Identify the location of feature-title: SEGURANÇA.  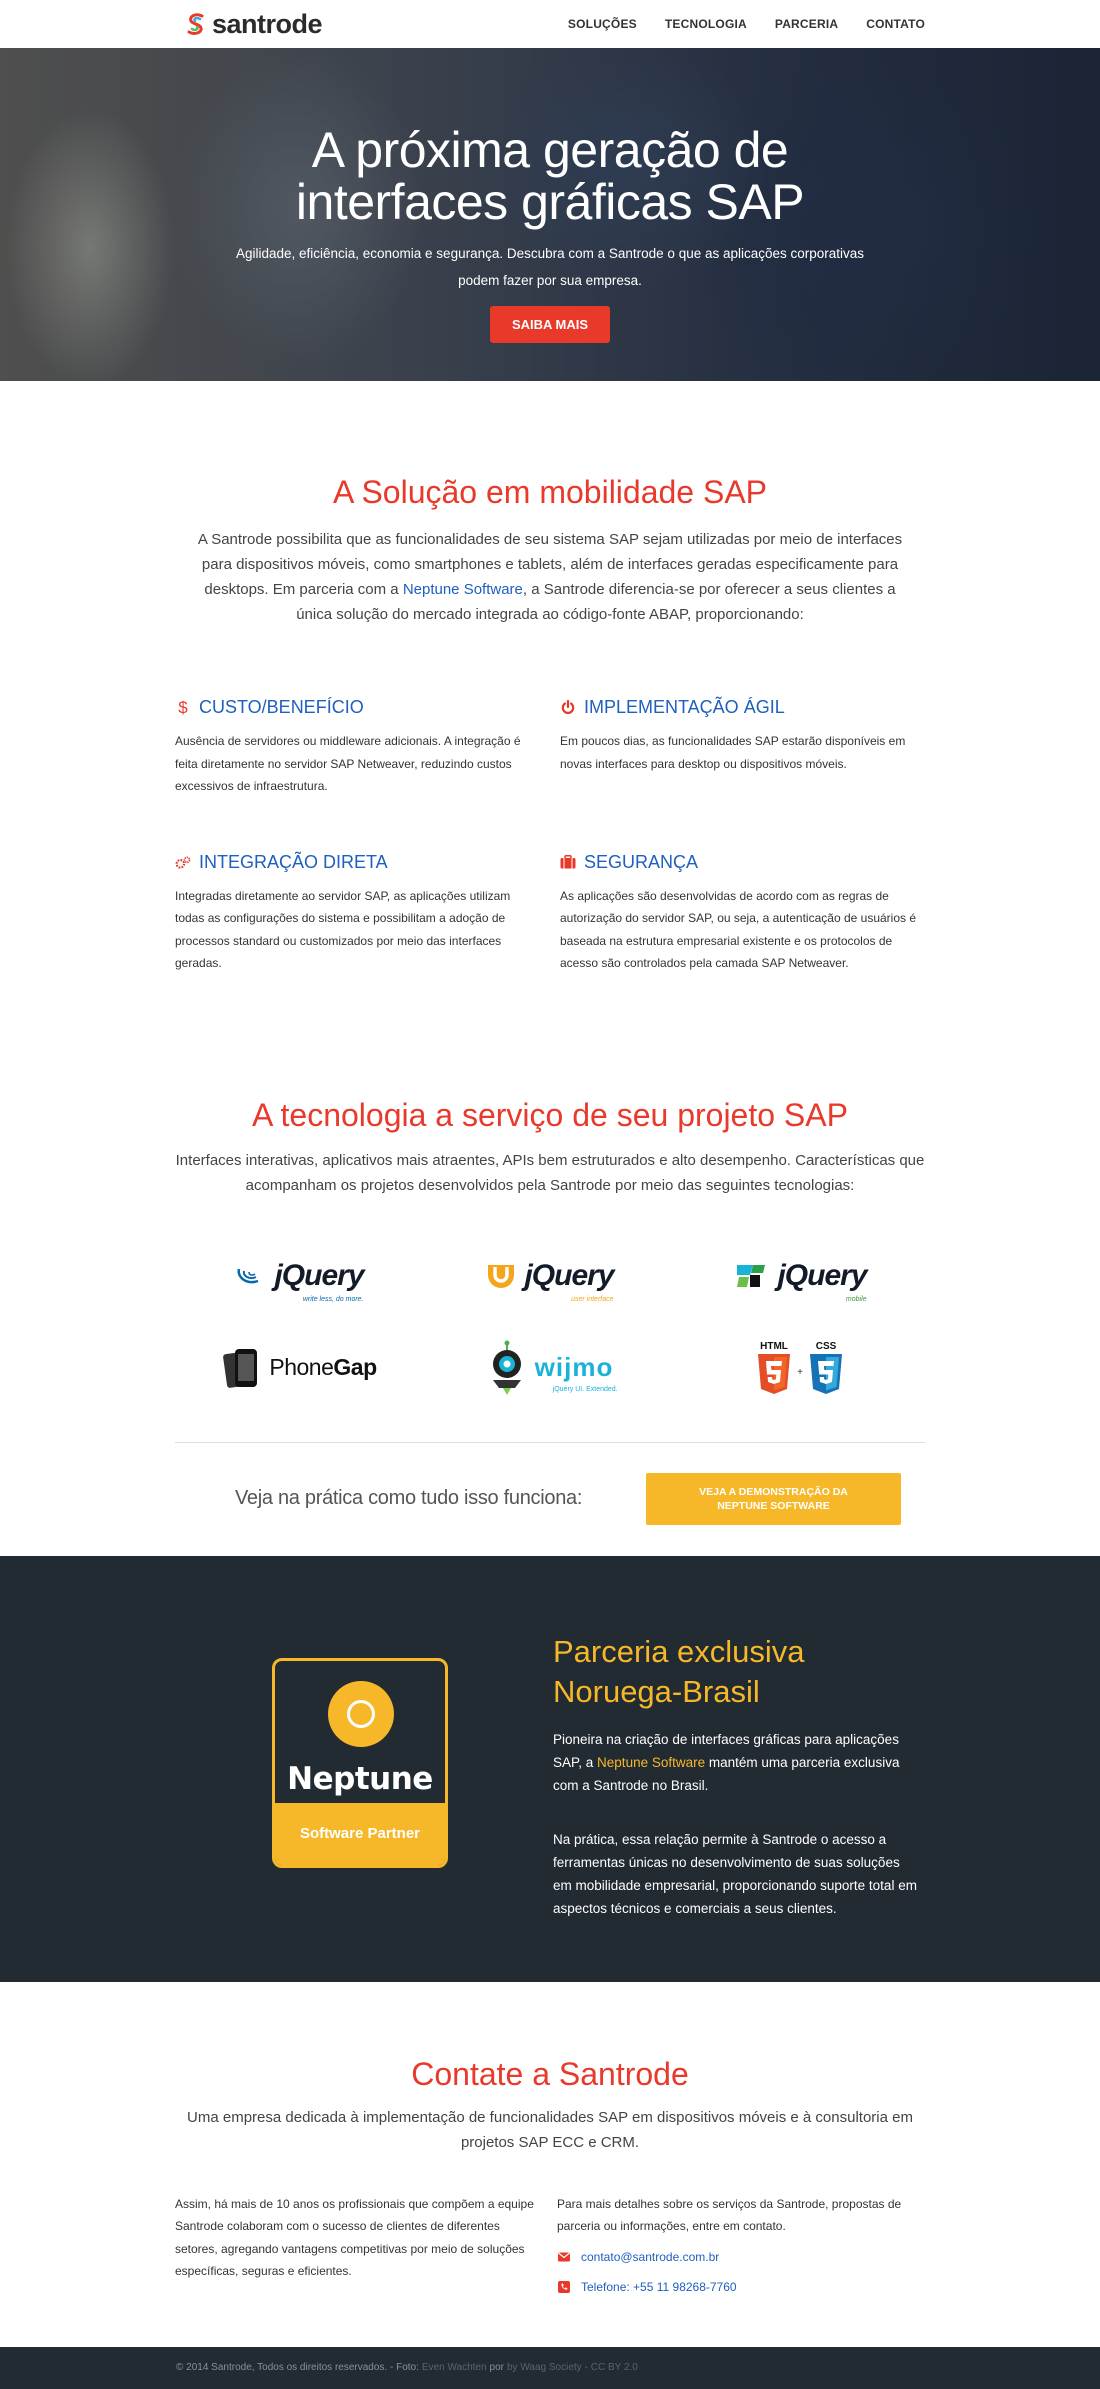
(641, 861).